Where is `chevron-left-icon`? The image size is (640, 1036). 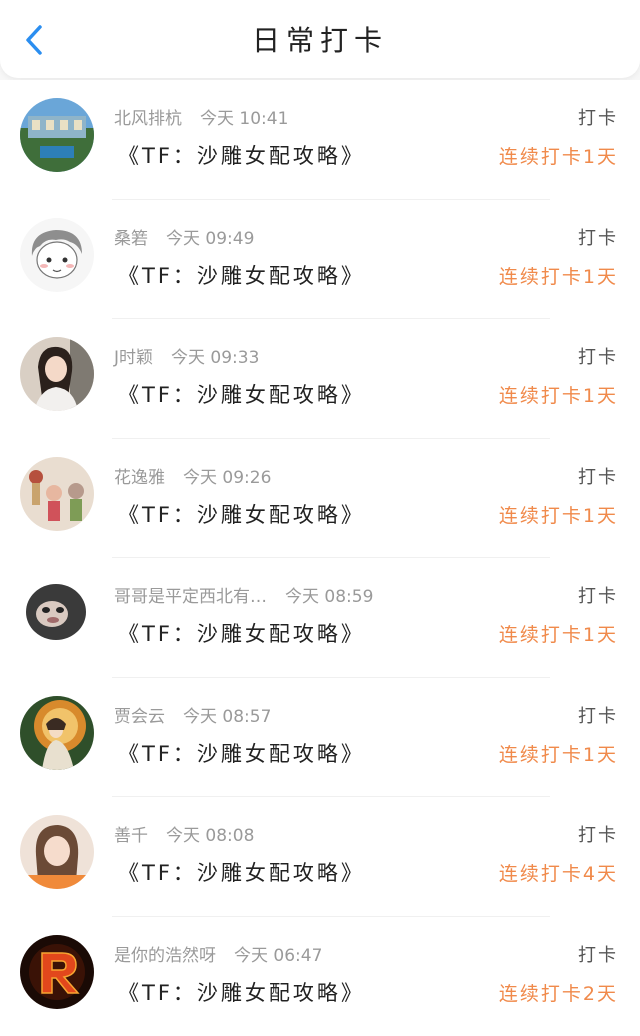 chevron-left-icon is located at coordinates (34, 40).